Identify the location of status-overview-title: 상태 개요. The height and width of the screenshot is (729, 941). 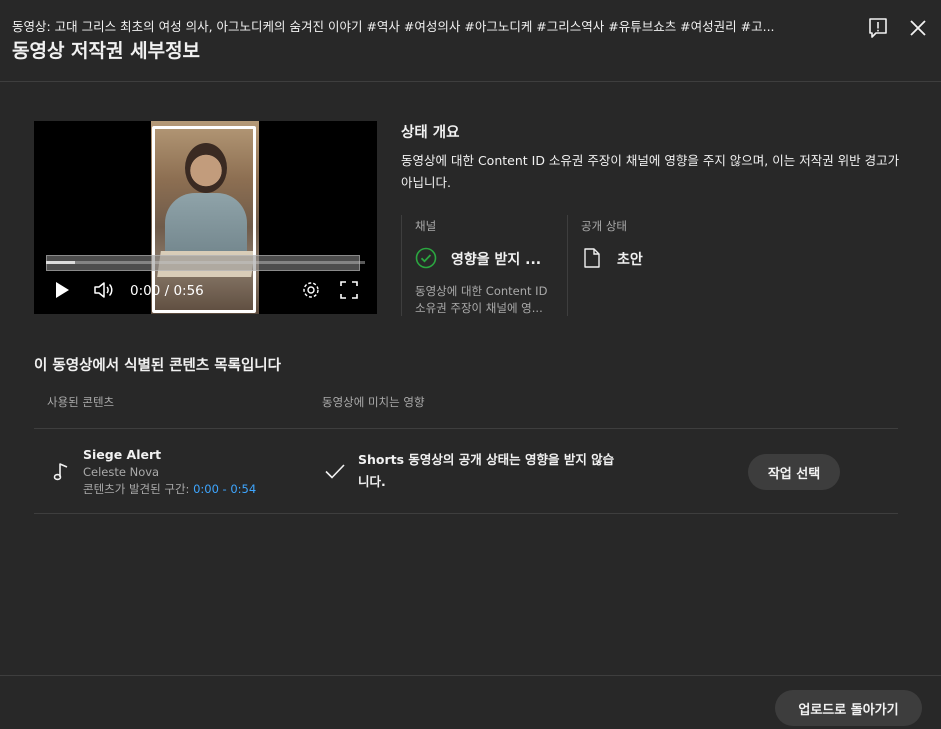
(430, 133).